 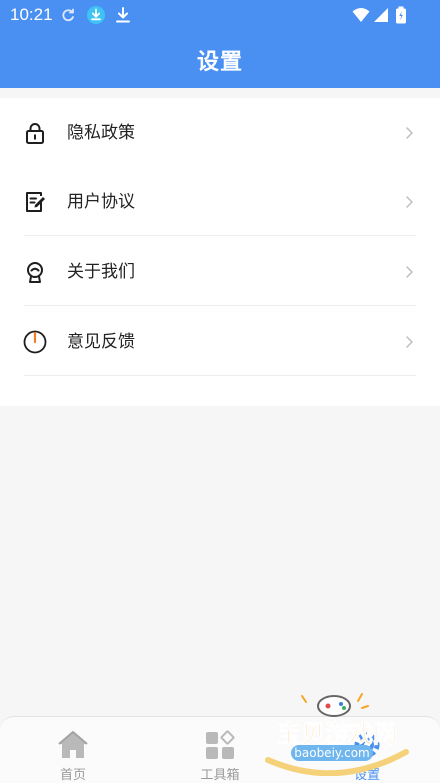 What do you see at coordinates (72, 775) in the screenshot?
I see `tab-label: 首页` at bounding box center [72, 775].